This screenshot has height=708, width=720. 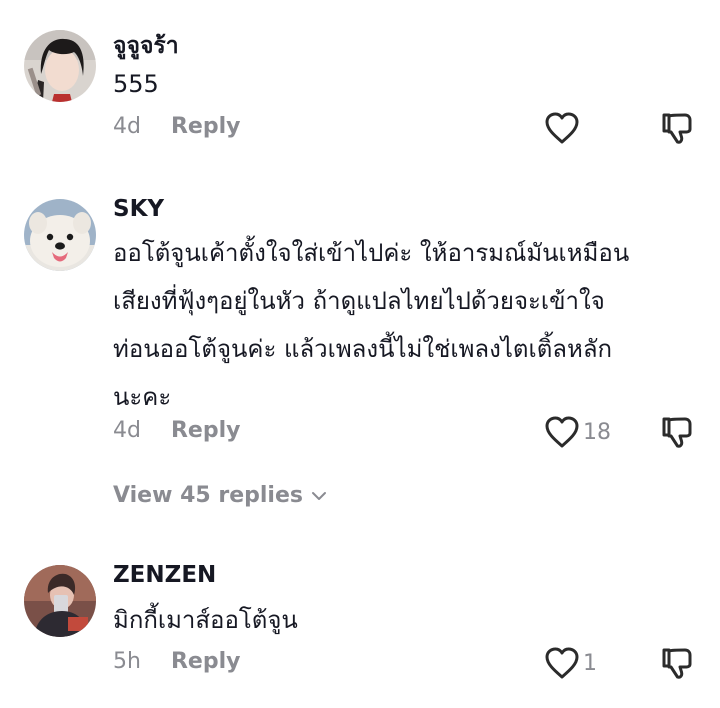 What do you see at coordinates (597, 432) in the screenshot?
I see `like-count: 18` at bounding box center [597, 432].